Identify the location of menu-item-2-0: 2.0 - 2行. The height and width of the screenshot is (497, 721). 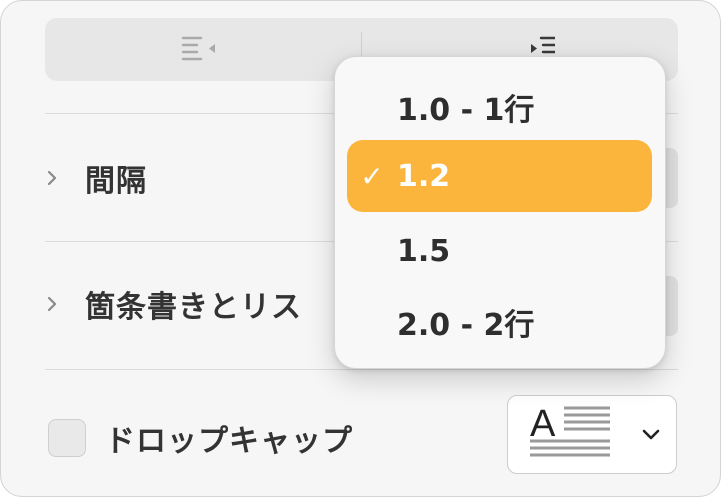
(499, 322).